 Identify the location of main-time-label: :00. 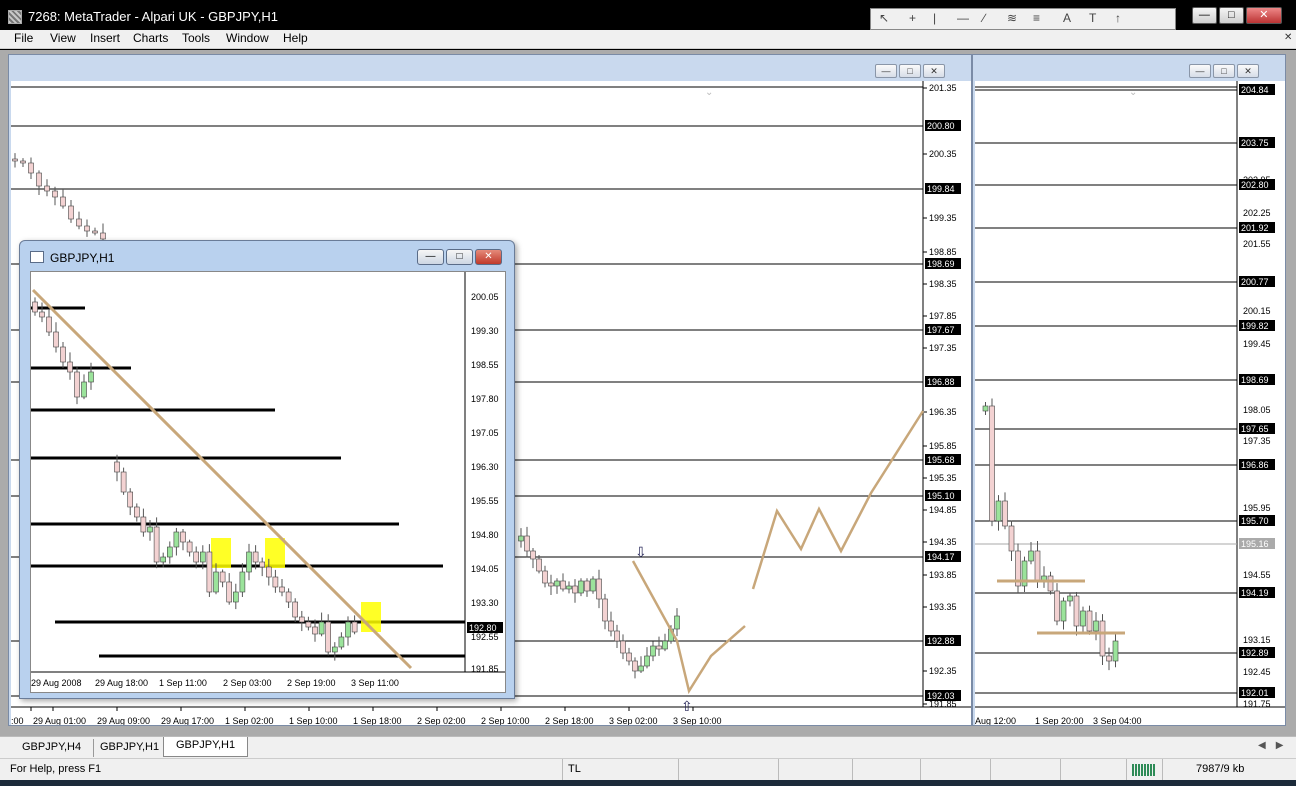
(17, 720).